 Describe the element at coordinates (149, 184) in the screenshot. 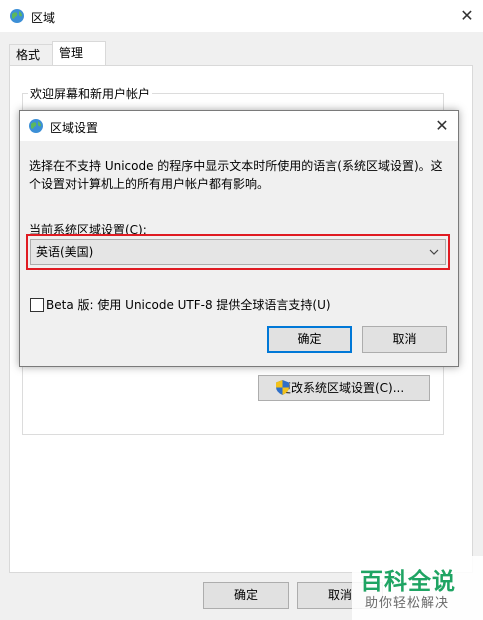

I see `description-line-2: 个设置对计算机上的所有用户帐户都有影响。` at that location.